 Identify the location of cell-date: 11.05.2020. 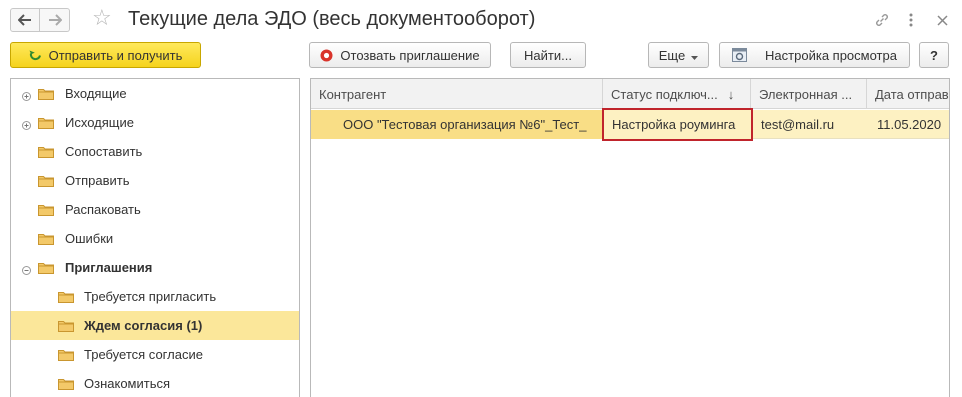
(908, 124).